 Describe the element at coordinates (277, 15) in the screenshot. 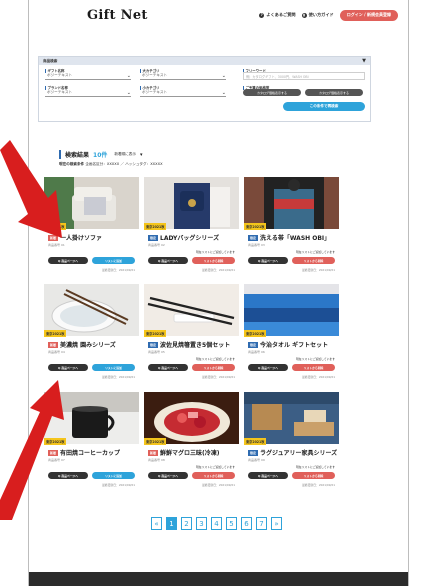

I see `faq-link: ? よくあるご質問` at that location.